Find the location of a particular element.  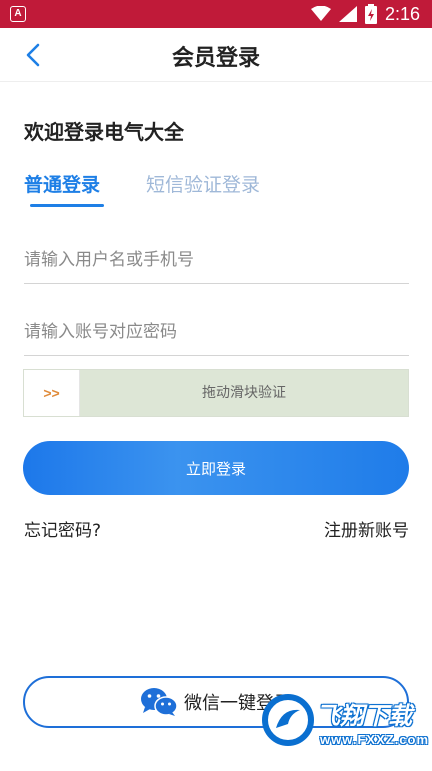

password-input is located at coordinates (216, 331).